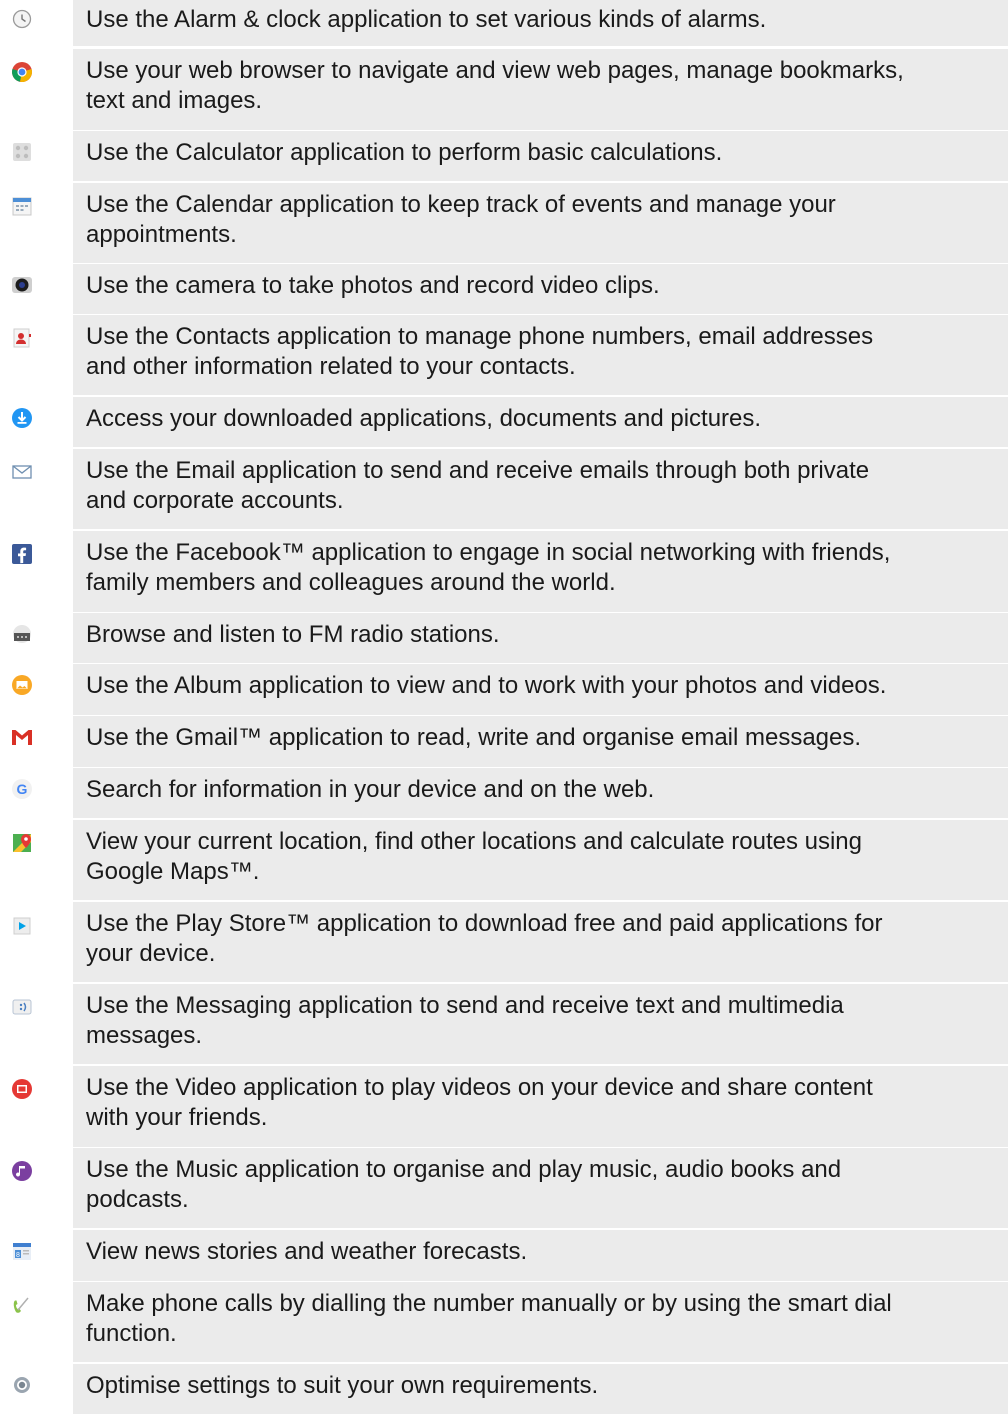 The image size is (1008, 1414). Describe the element at coordinates (22, 1385) in the screenshot. I see `settings-icon` at that location.